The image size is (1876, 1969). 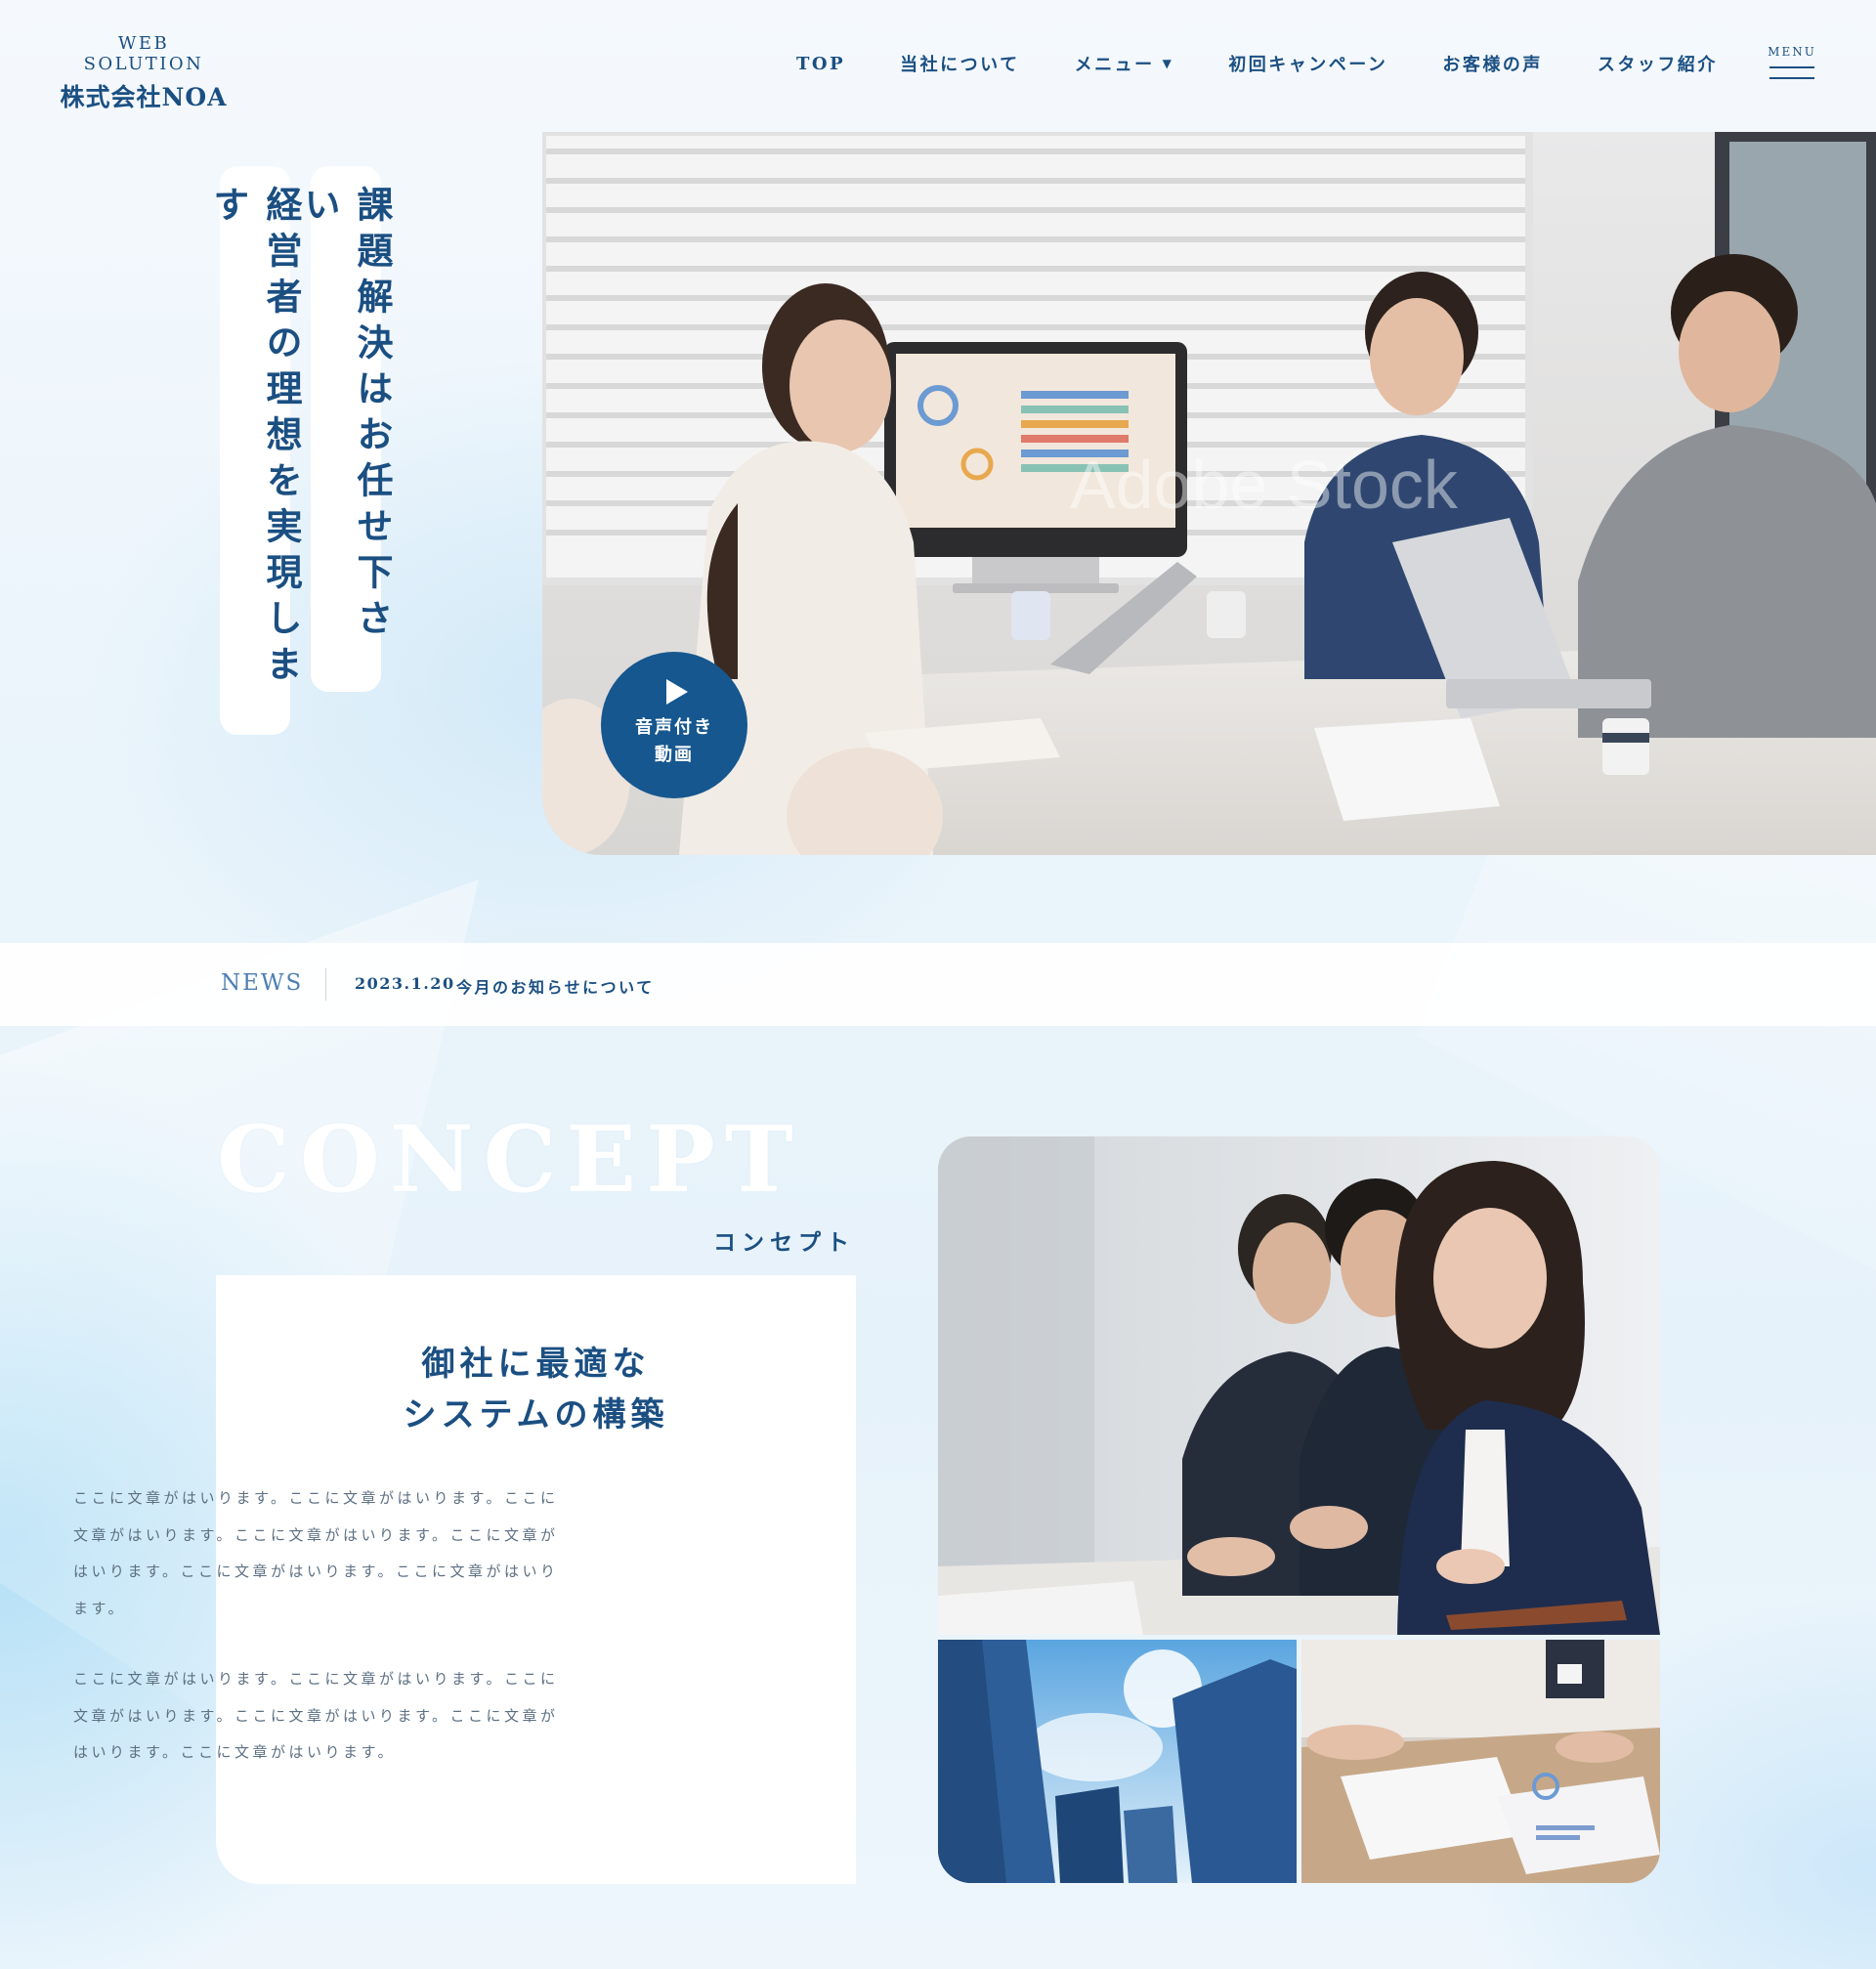 I want to click on nav-item-staff: スタッフ紹介, so click(x=1658, y=63).